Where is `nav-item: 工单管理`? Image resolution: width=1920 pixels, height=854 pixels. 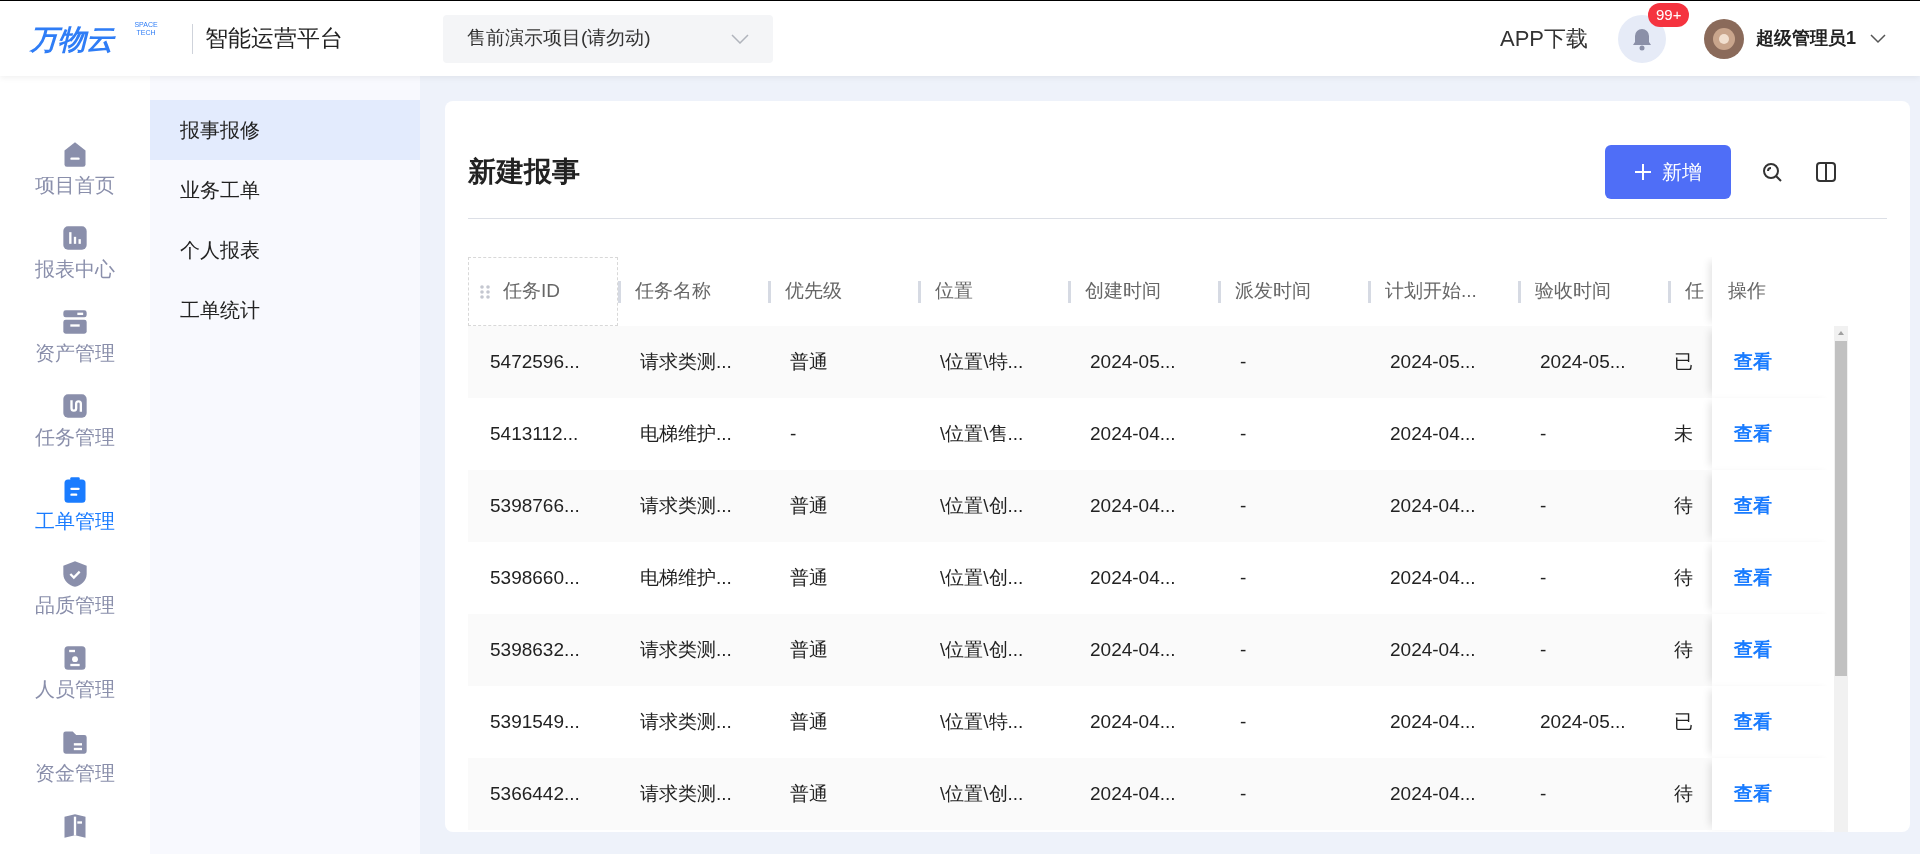 nav-item: 工单管理 is located at coordinates (75, 505).